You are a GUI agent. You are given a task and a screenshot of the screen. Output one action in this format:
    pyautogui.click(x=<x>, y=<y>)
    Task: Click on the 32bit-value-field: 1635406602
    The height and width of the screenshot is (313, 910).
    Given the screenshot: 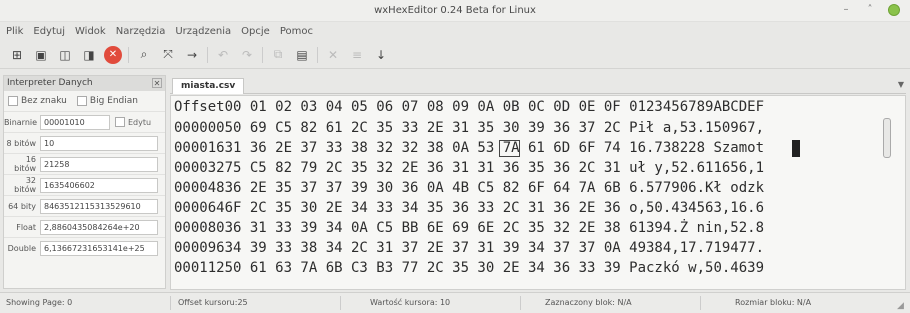 What is the action you would take?
    pyautogui.click(x=99, y=185)
    